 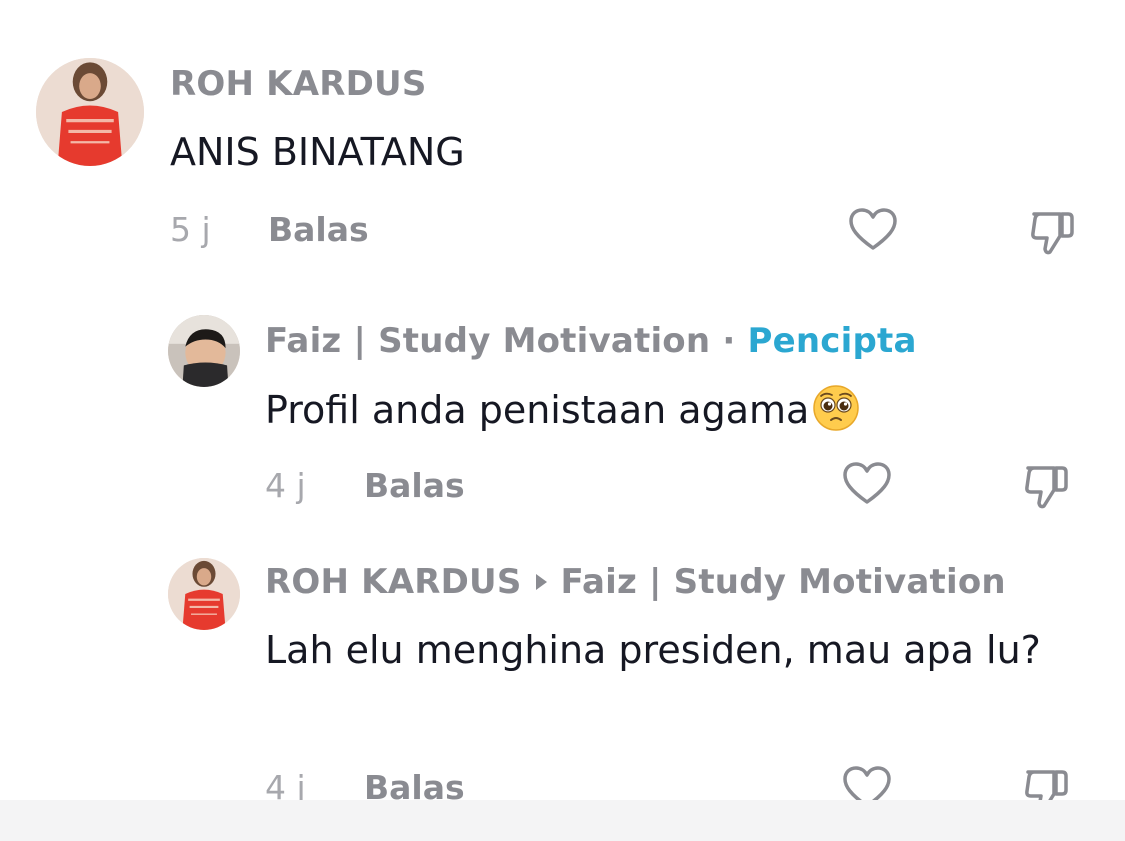 What do you see at coordinates (832, 341) in the screenshot?
I see `creator-badge: Pencipta` at bounding box center [832, 341].